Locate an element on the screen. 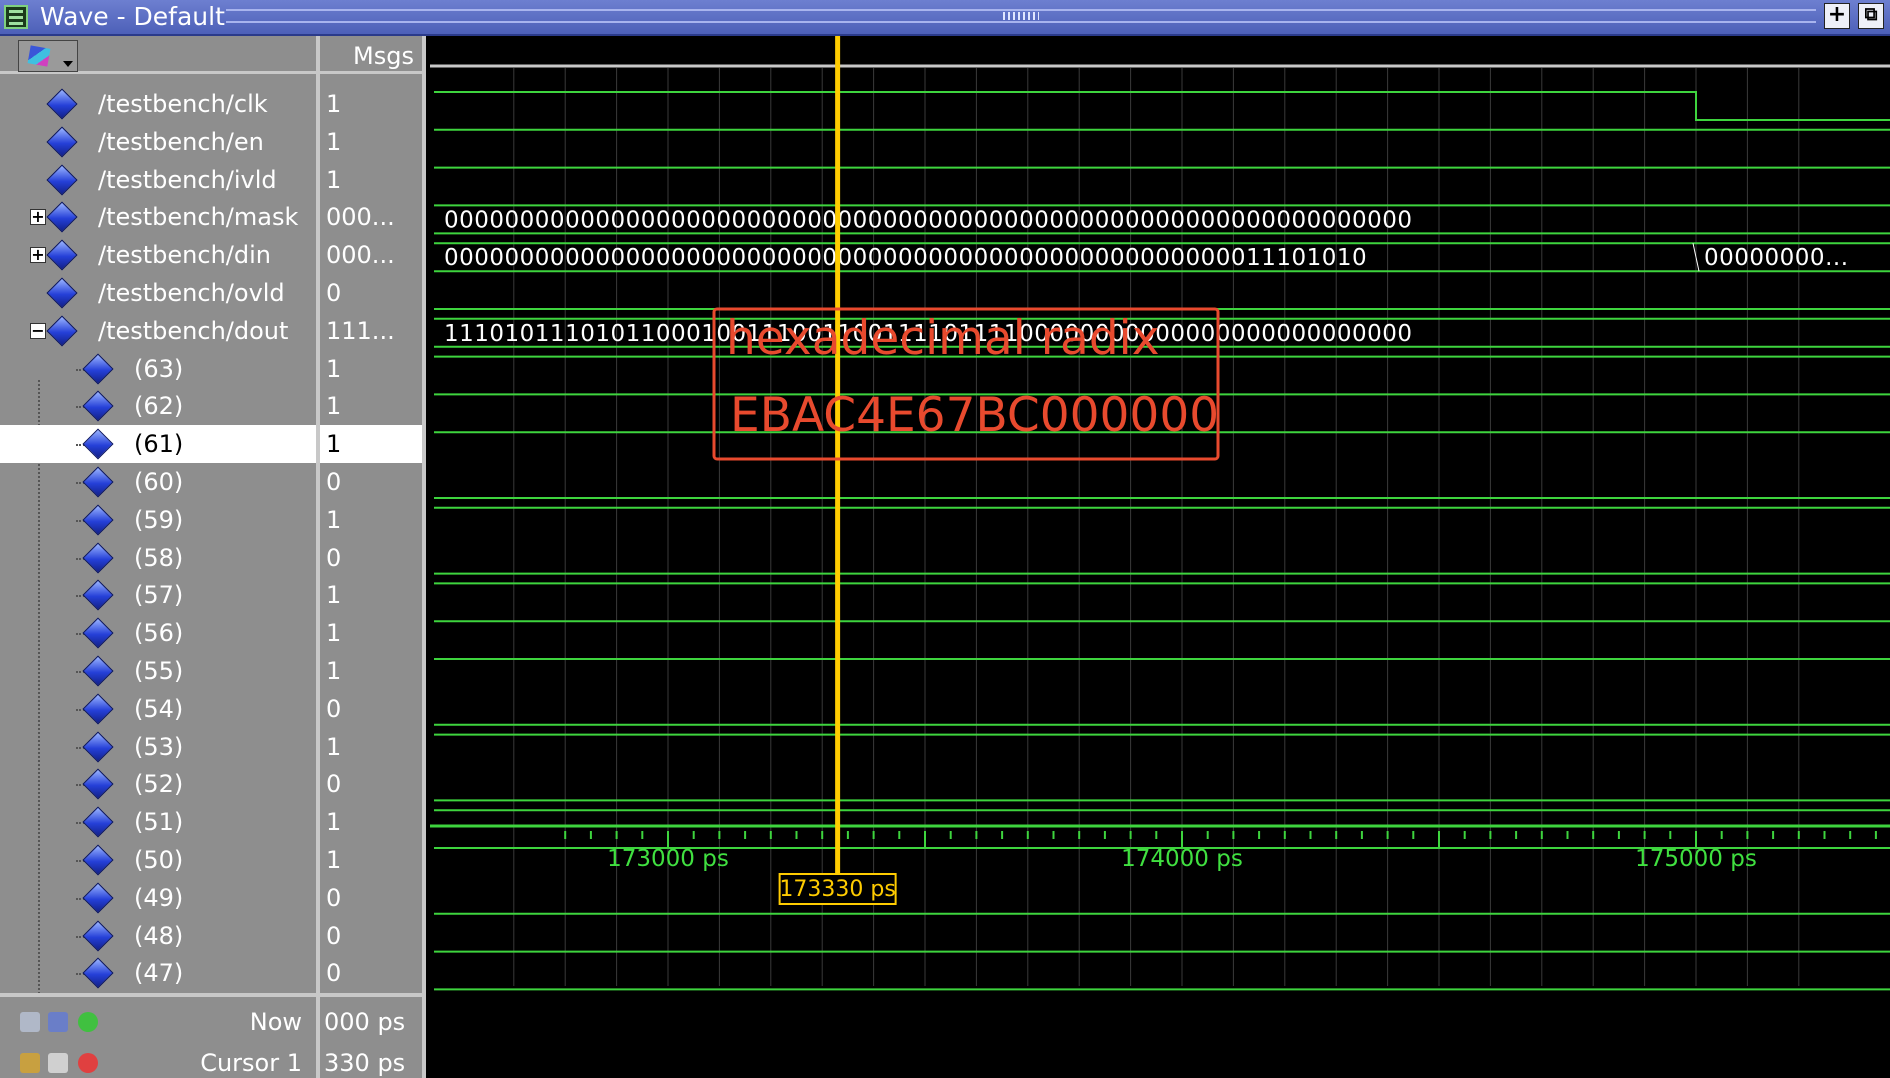 The width and height of the screenshot is (1890, 1078). signal-row: /testbench/clk is located at coordinates (158, 104).